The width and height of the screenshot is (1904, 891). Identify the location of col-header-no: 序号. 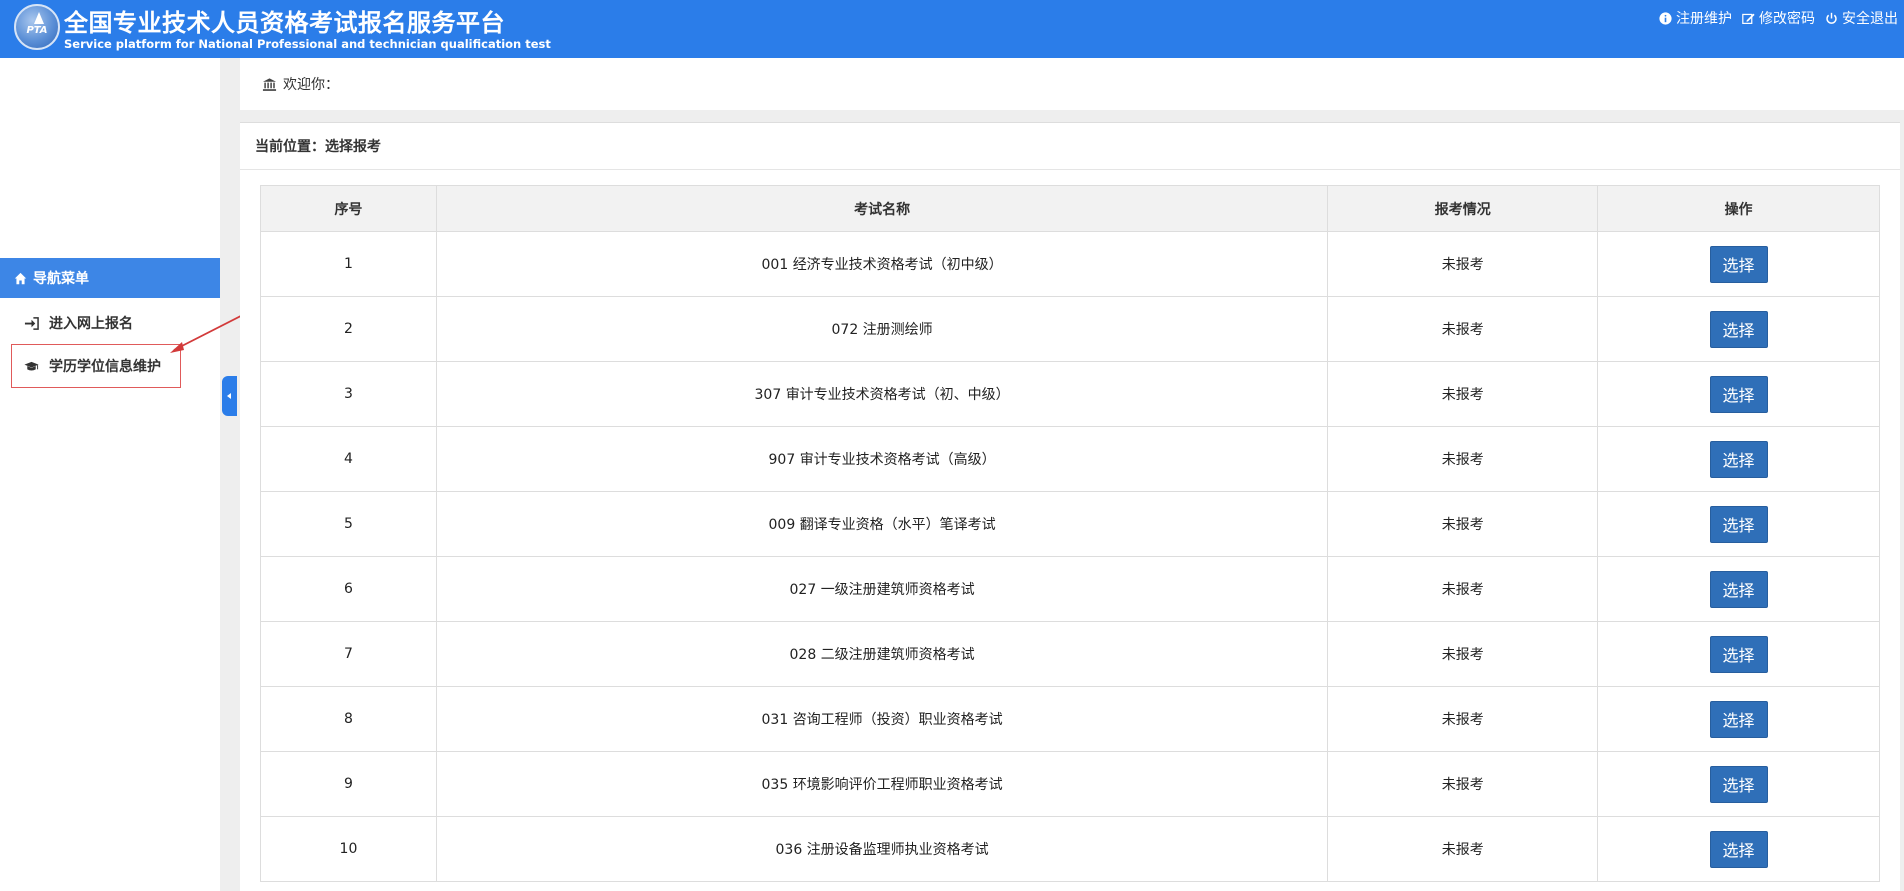
(348, 208).